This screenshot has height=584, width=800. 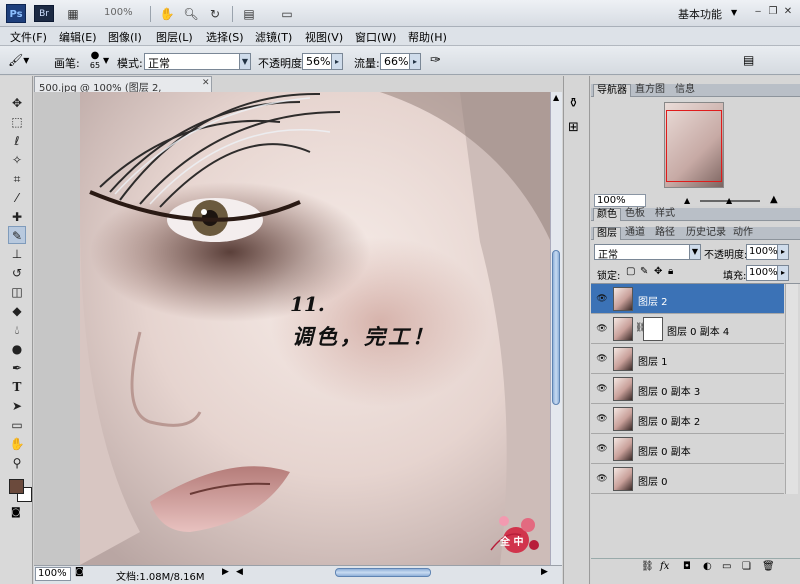 I want to click on close-document-icon: ✕, so click(x=206, y=83).